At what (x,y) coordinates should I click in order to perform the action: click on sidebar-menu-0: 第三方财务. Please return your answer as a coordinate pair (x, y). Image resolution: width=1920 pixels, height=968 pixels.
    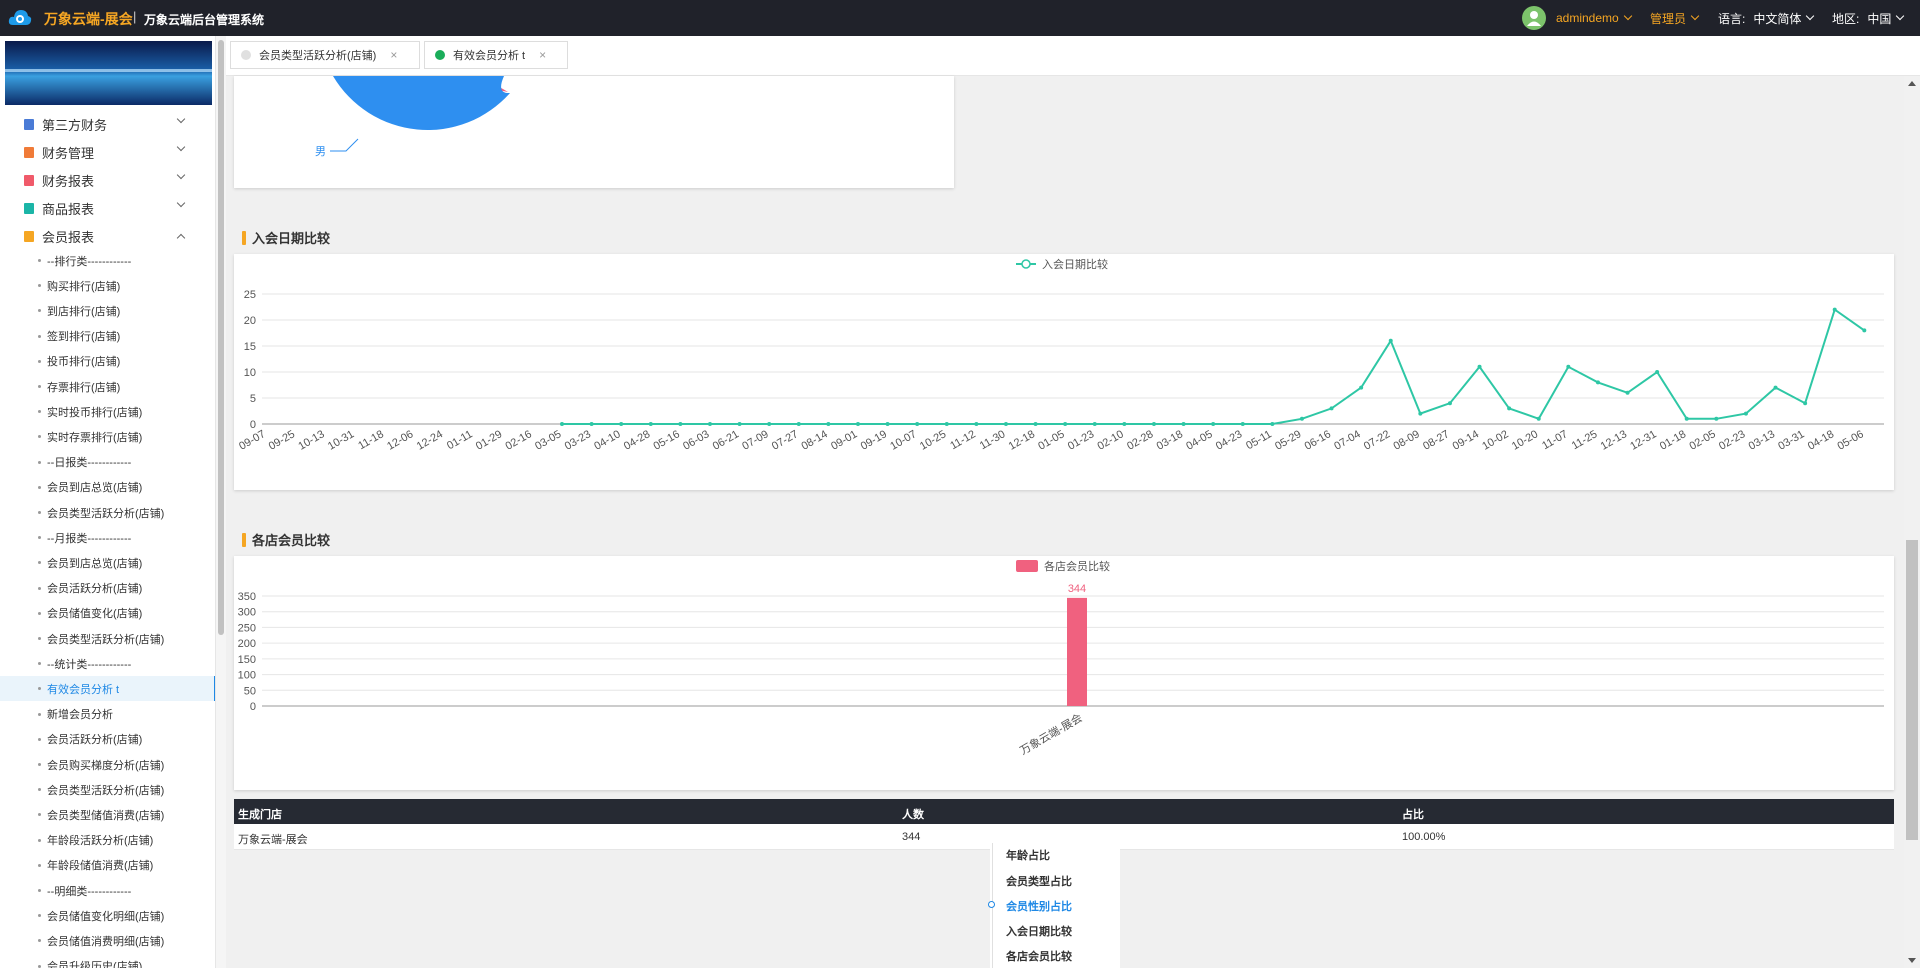
    Looking at the image, I should click on (105, 124).